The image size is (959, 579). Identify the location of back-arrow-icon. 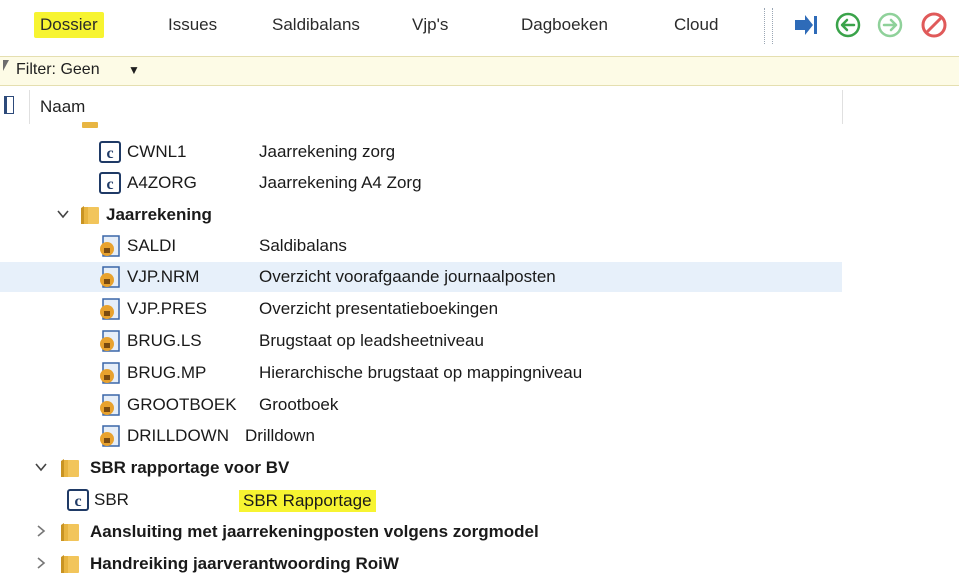
(848, 25).